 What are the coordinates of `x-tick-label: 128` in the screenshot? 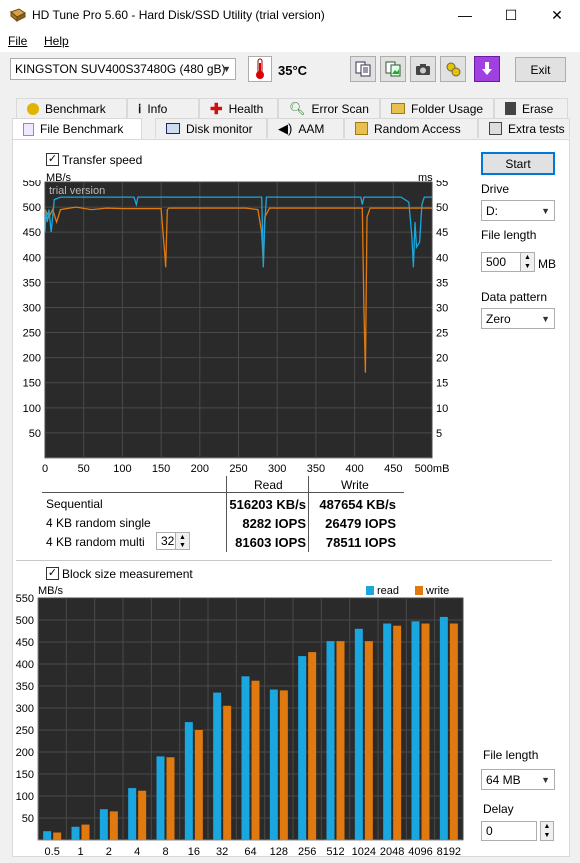 It's located at (279, 852).